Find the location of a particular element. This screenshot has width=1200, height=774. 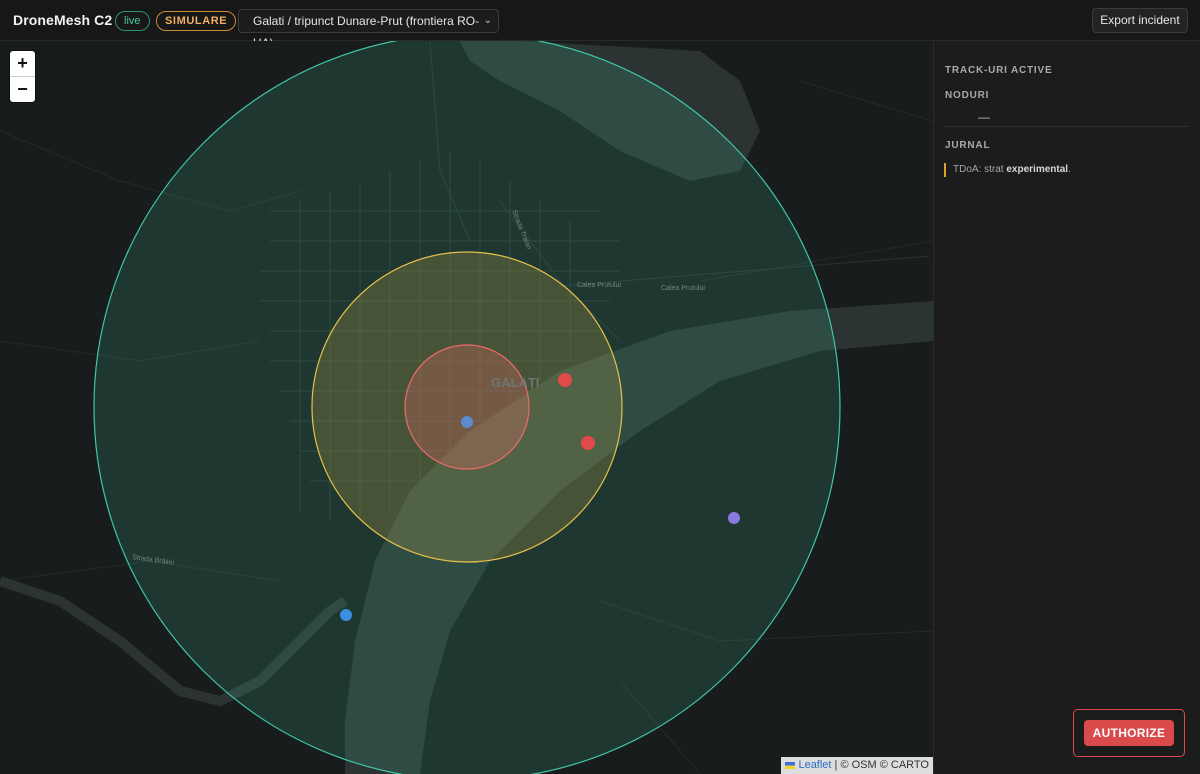

map-attribution: Leaflet | © OSM © CARTO is located at coordinates (857, 765).